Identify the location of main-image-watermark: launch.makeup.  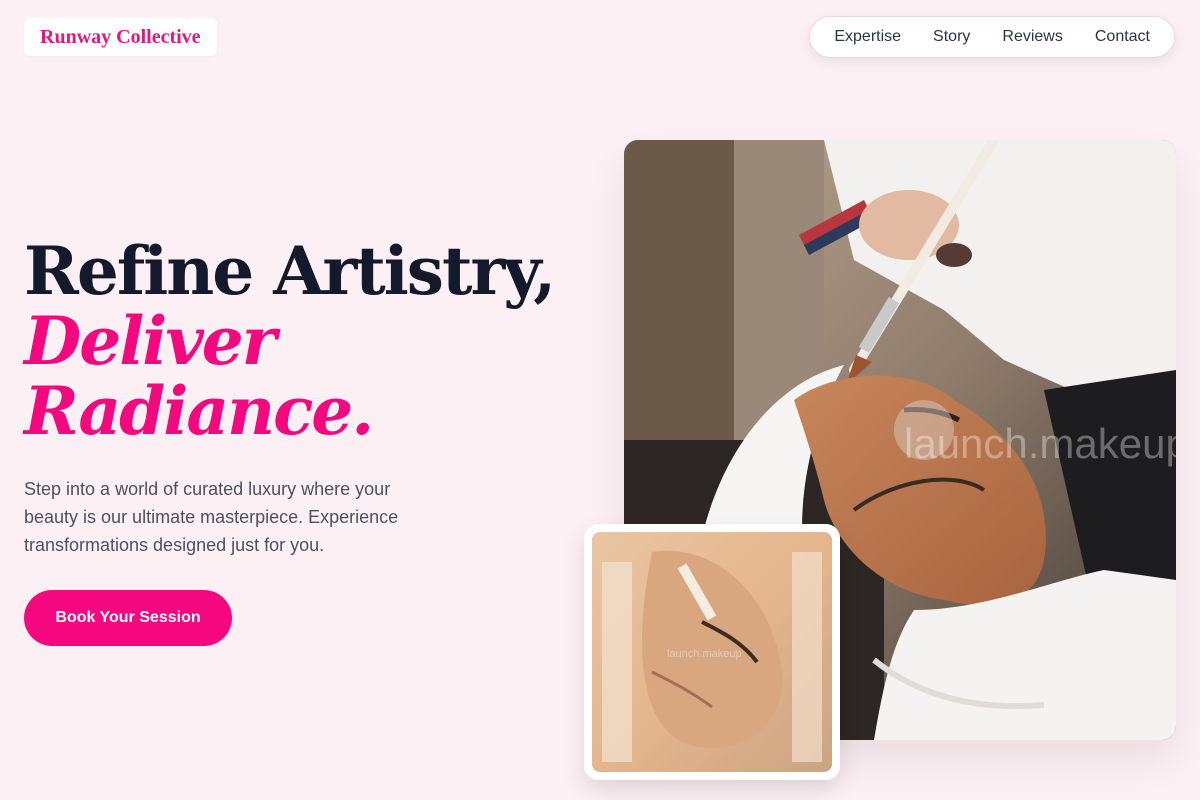
(1040, 443).